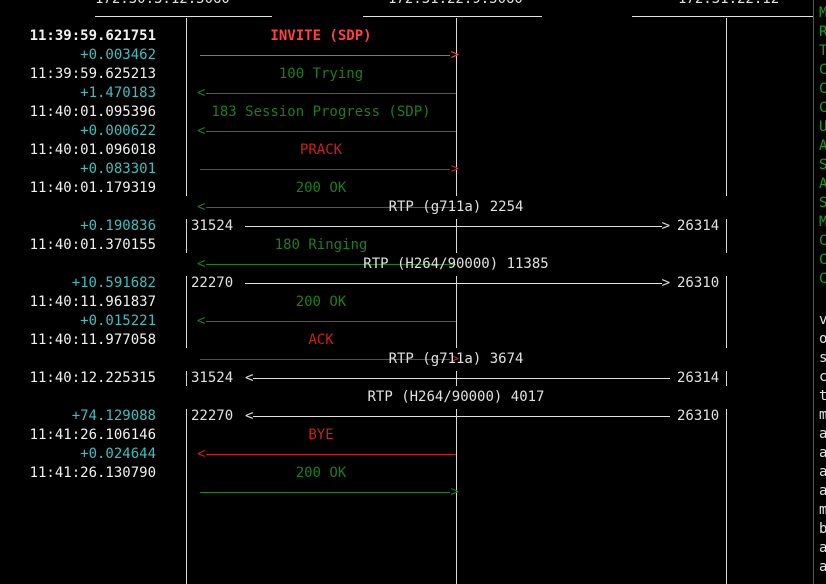  What do you see at coordinates (113, 416) in the screenshot?
I see `delta-time: +74.129088` at bounding box center [113, 416].